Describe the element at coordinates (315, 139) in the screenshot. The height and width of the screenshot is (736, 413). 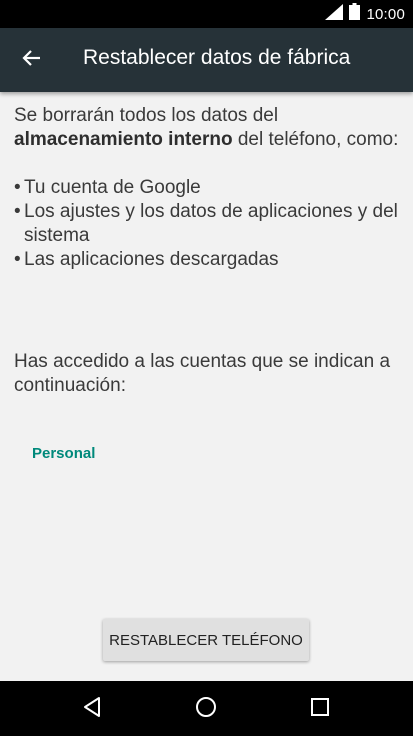
I see `intro-suffix: del teléfono, como:` at that location.